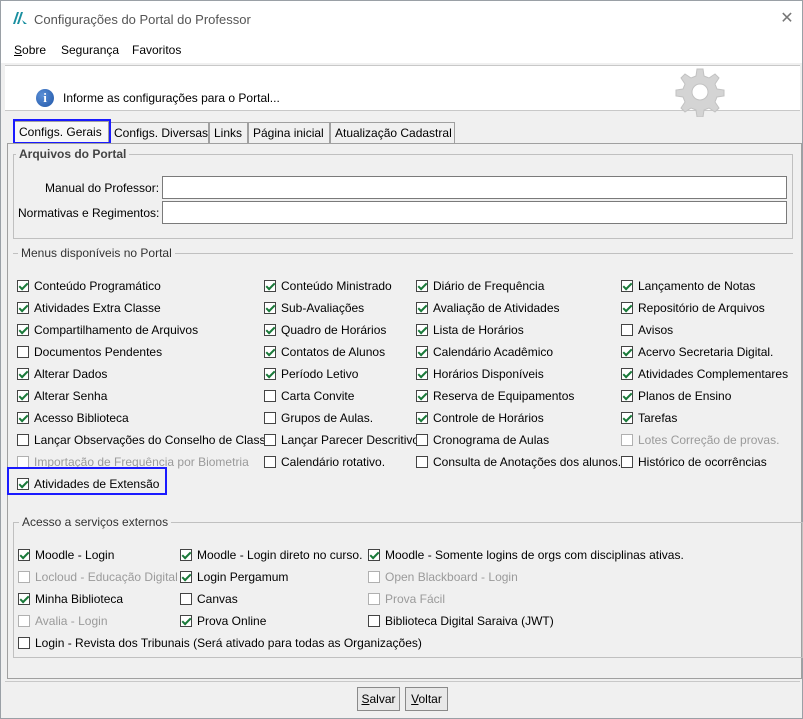  Describe the element at coordinates (309, 397) in the screenshot. I see `menu-checkbox: Carta Convite` at that location.